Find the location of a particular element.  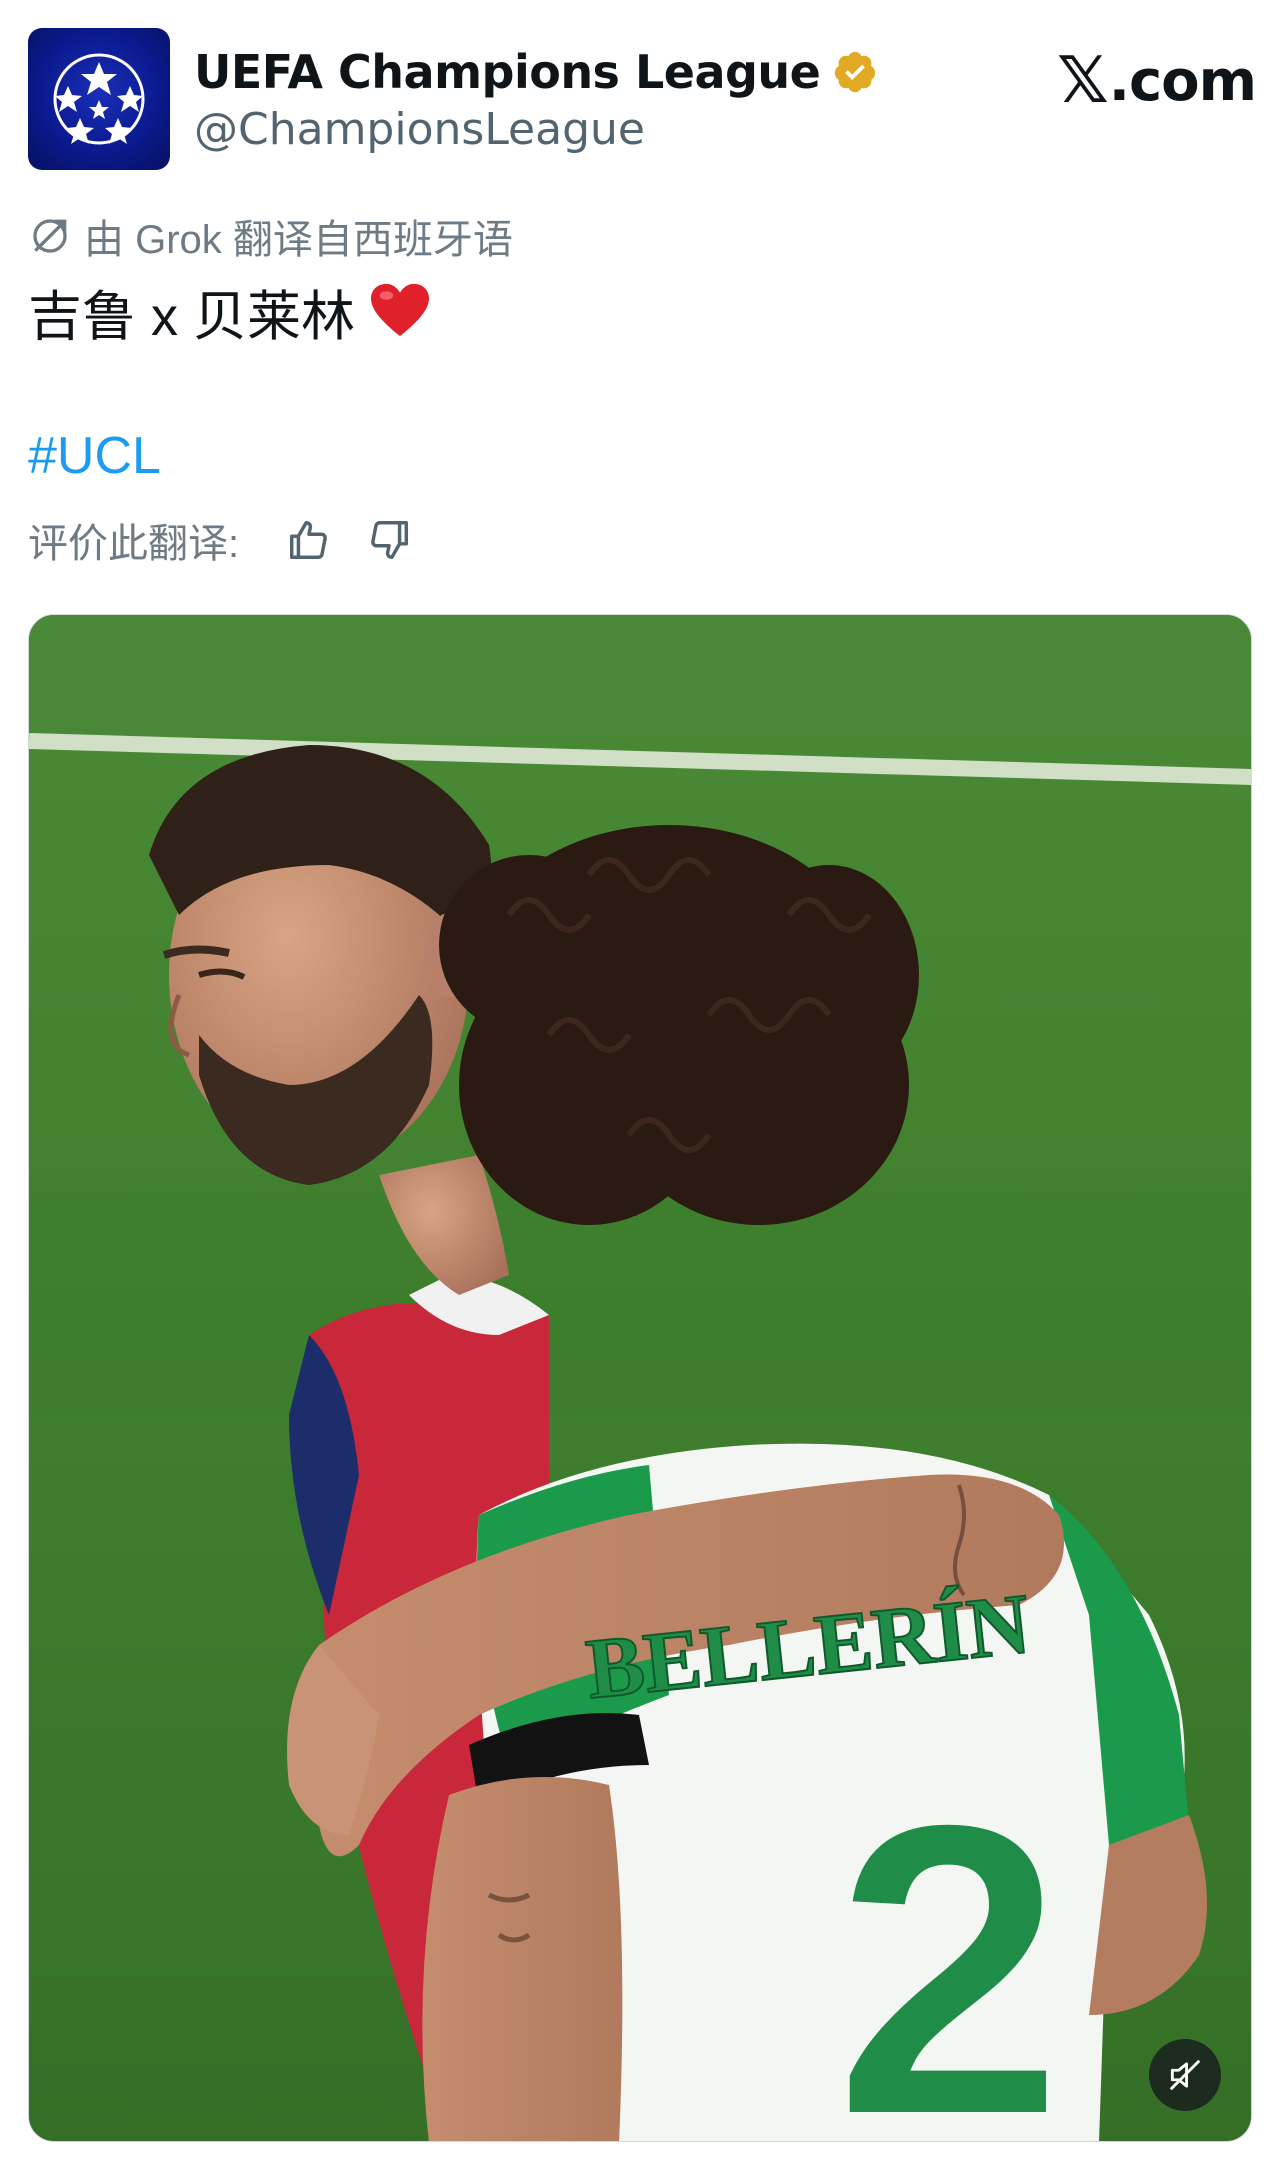

rate-translation-row: 评价此翻译: is located at coordinates (222, 540).